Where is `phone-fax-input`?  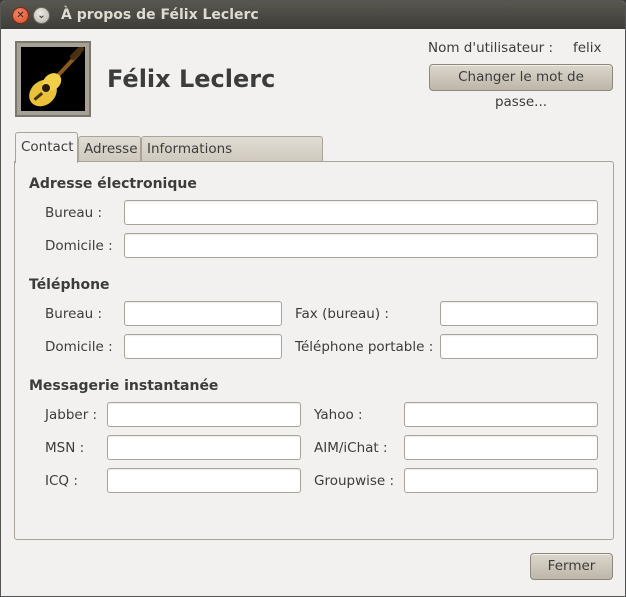 phone-fax-input is located at coordinates (519, 313).